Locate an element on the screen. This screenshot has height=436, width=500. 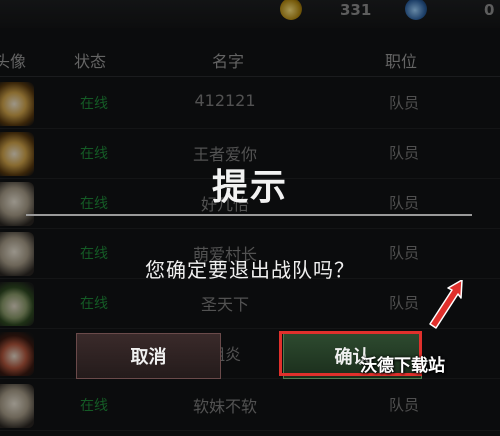
cancel-button-label: 取消 is located at coordinates (148, 357).